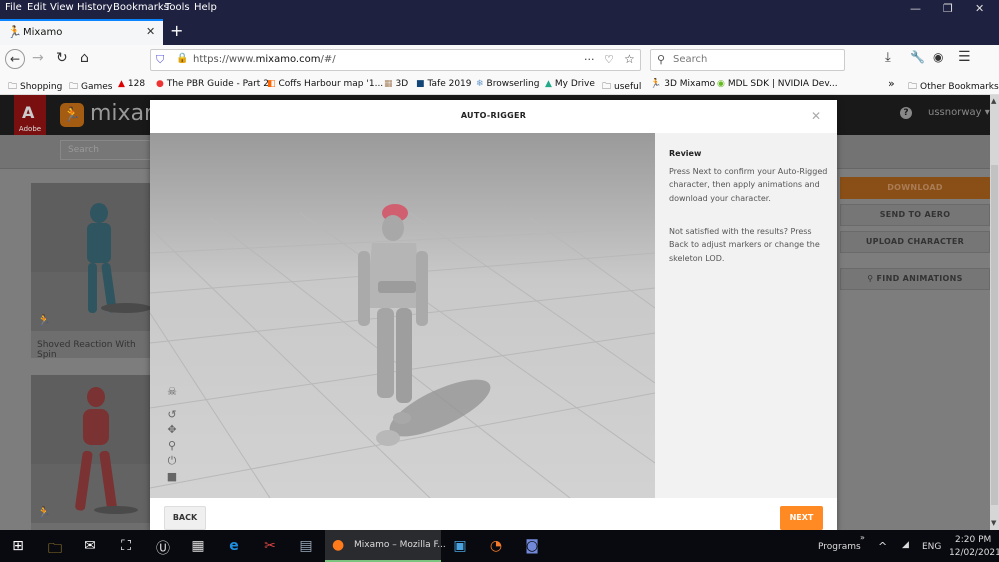  Describe the element at coordinates (185, 518) in the screenshot. I see `back-button: BACK` at that location.